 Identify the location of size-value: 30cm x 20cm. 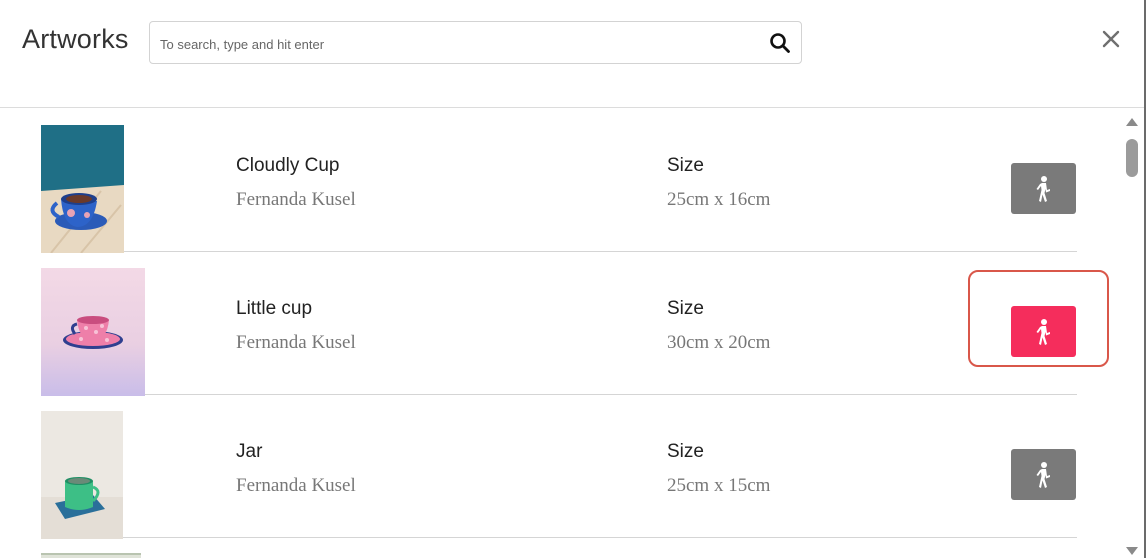
(719, 342).